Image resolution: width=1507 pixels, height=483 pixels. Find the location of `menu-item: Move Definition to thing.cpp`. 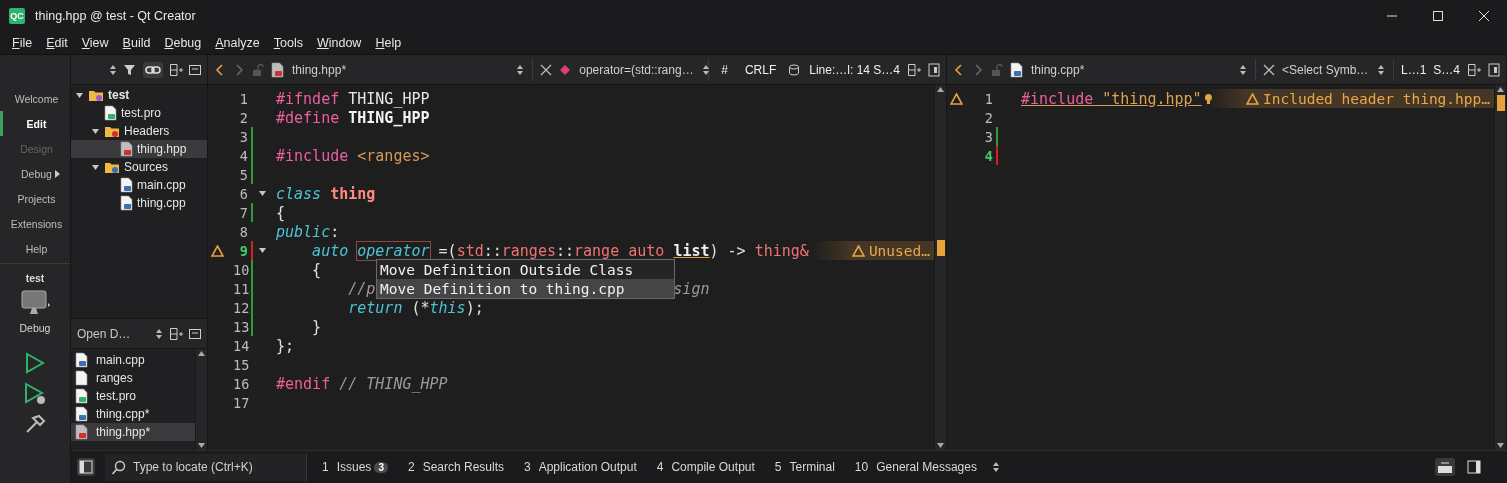

menu-item: Move Definition to thing.cpp is located at coordinates (525, 288).